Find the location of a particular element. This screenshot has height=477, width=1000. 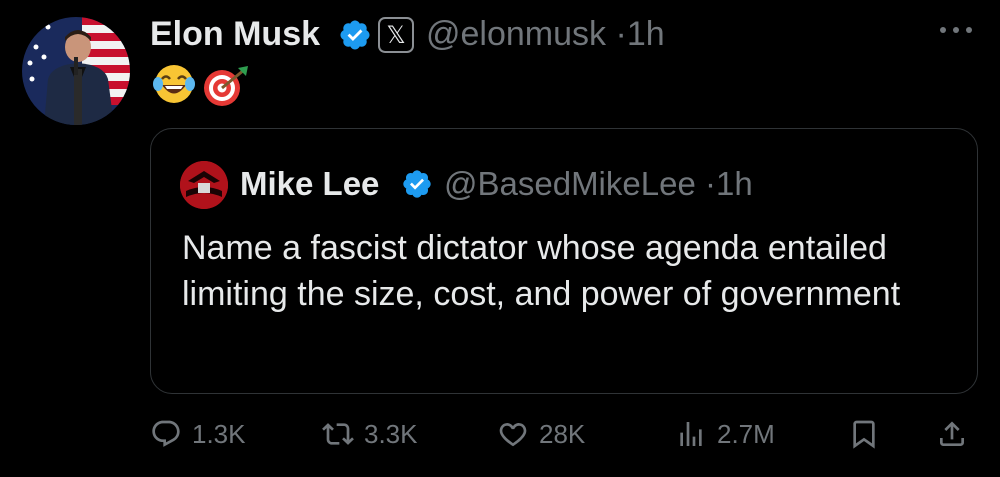

quoted-author-handle: @BasedMikeLee is located at coordinates (570, 183).